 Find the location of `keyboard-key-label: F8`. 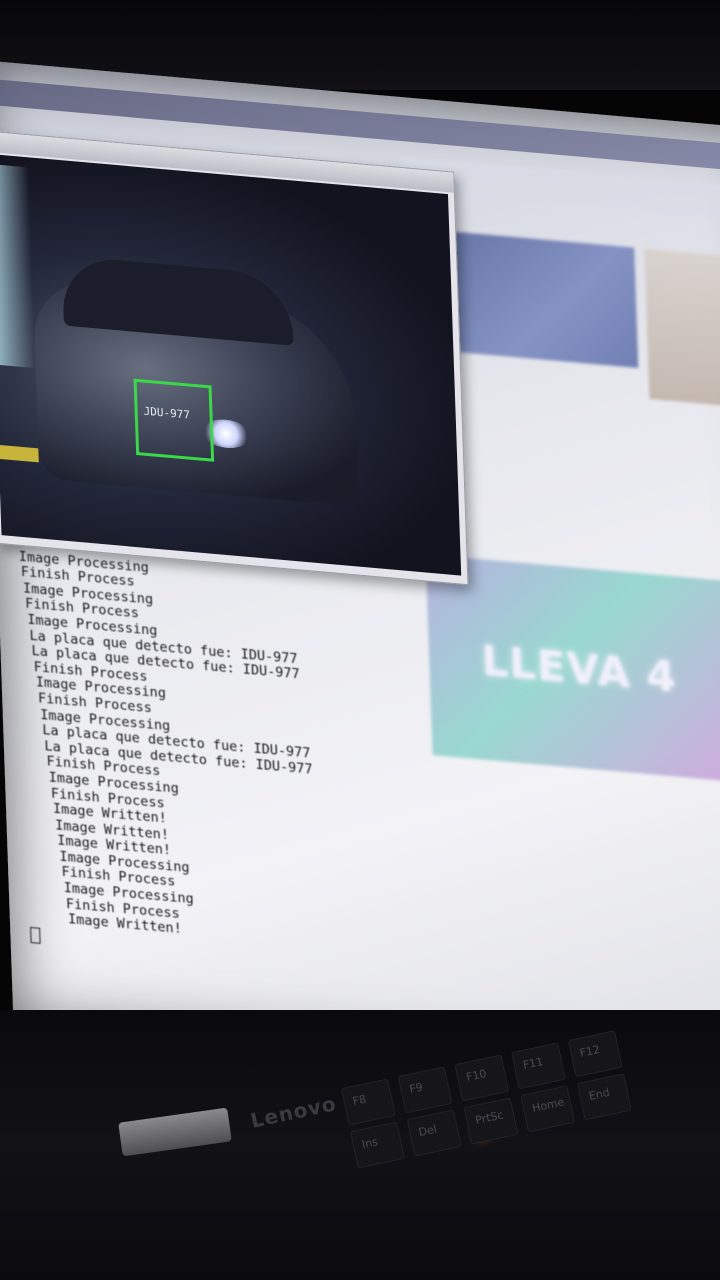

keyboard-key-label: F8 is located at coordinates (359, 1100).